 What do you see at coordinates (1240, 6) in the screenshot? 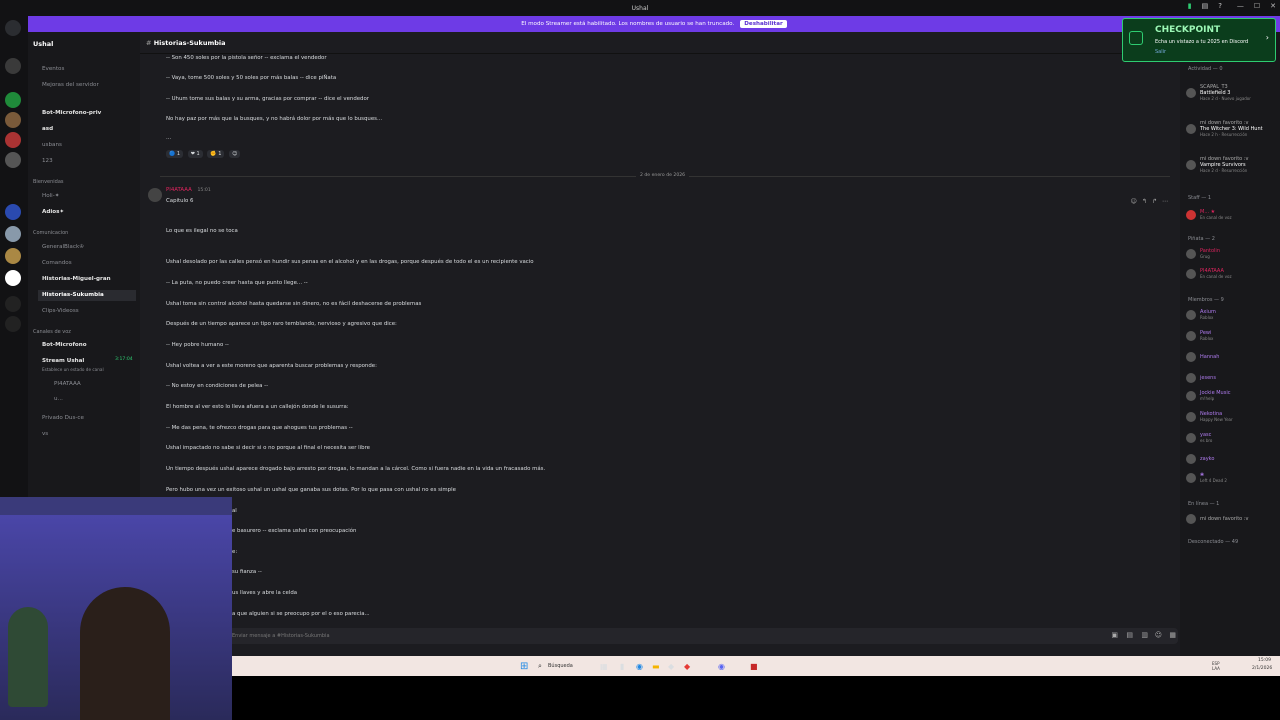
I see `minimize-icon: —` at bounding box center [1240, 6].